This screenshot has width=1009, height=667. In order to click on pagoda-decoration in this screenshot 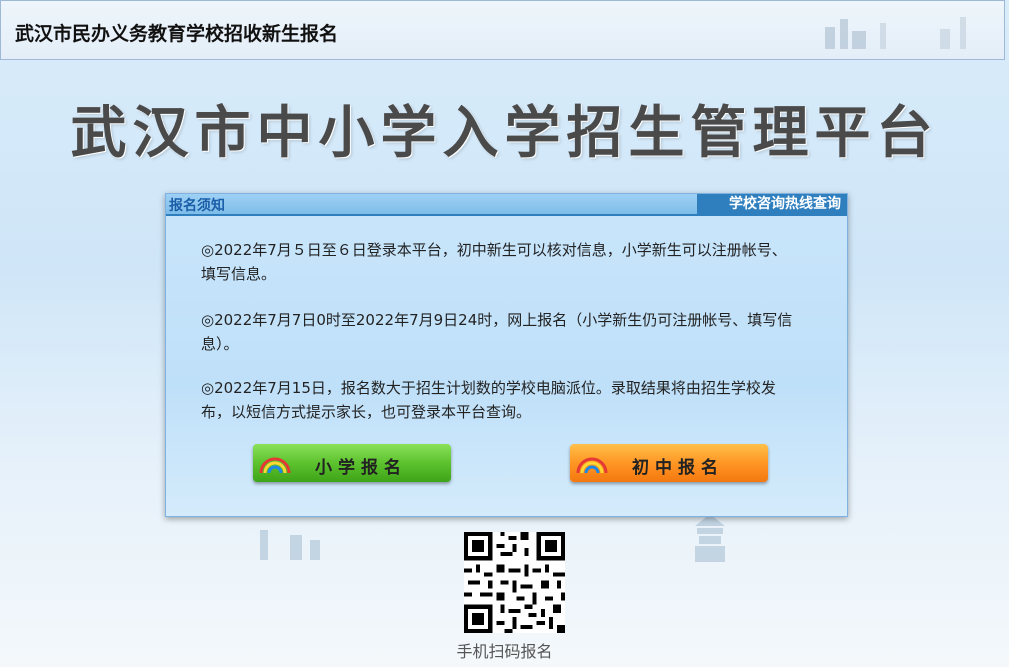, I will do `click(710, 538)`.